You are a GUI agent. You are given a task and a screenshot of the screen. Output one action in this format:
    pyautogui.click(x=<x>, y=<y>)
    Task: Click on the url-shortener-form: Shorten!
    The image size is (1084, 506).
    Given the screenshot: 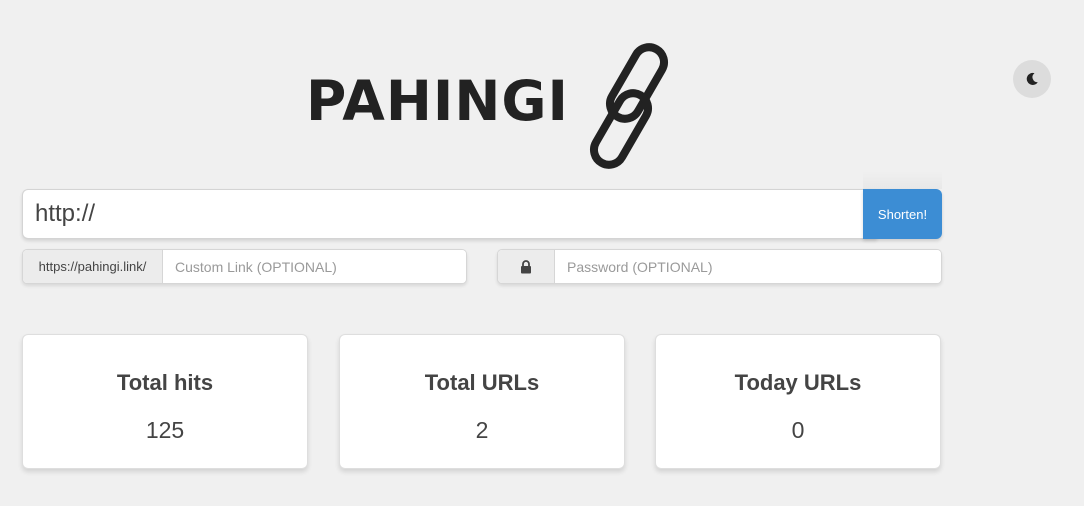 What is the action you would take?
    pyautogui.click(x=482, y=205)
    